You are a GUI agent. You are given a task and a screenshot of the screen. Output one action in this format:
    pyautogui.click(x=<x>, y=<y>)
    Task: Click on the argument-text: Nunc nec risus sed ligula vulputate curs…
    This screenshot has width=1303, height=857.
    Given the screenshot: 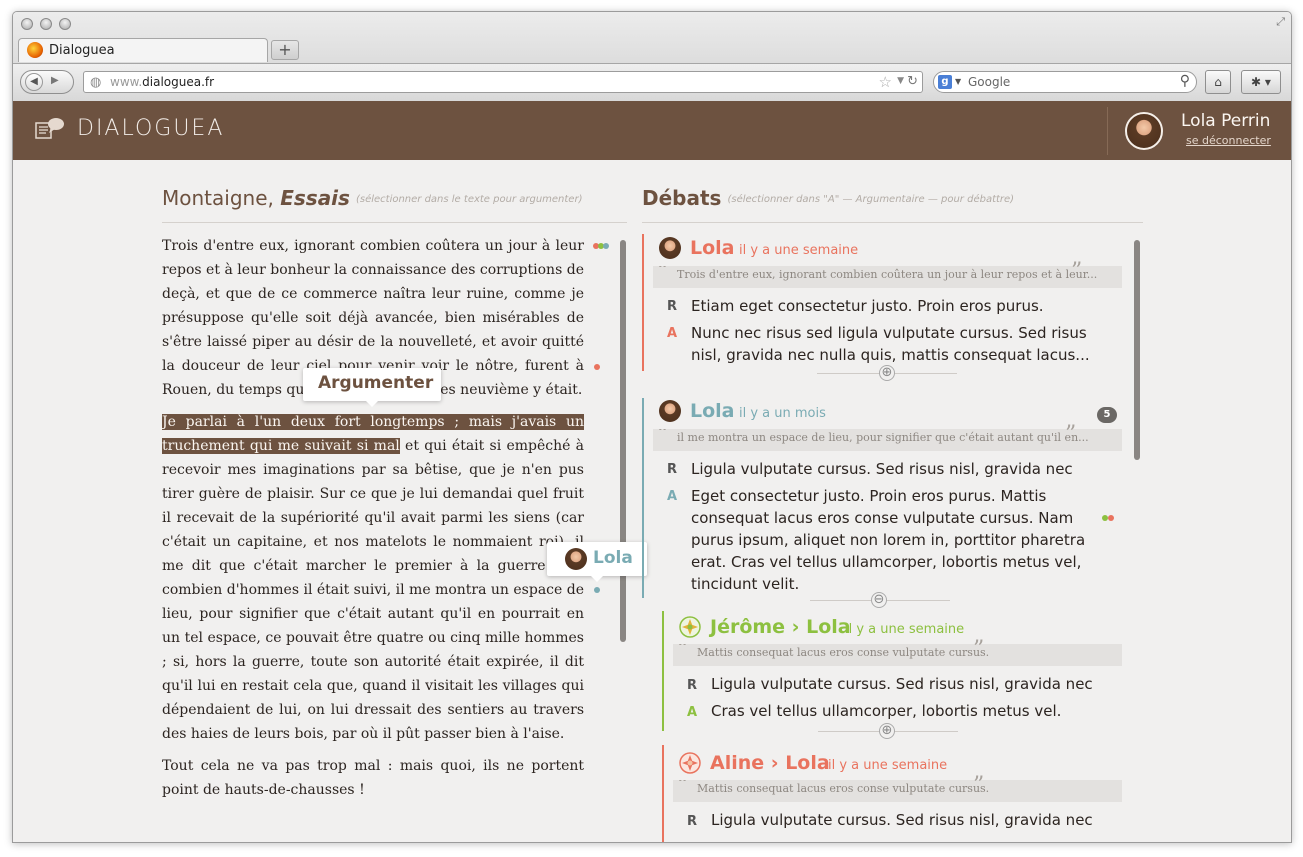 What is the action you would take?
    pyautogui.click(x=893, y=344)
    